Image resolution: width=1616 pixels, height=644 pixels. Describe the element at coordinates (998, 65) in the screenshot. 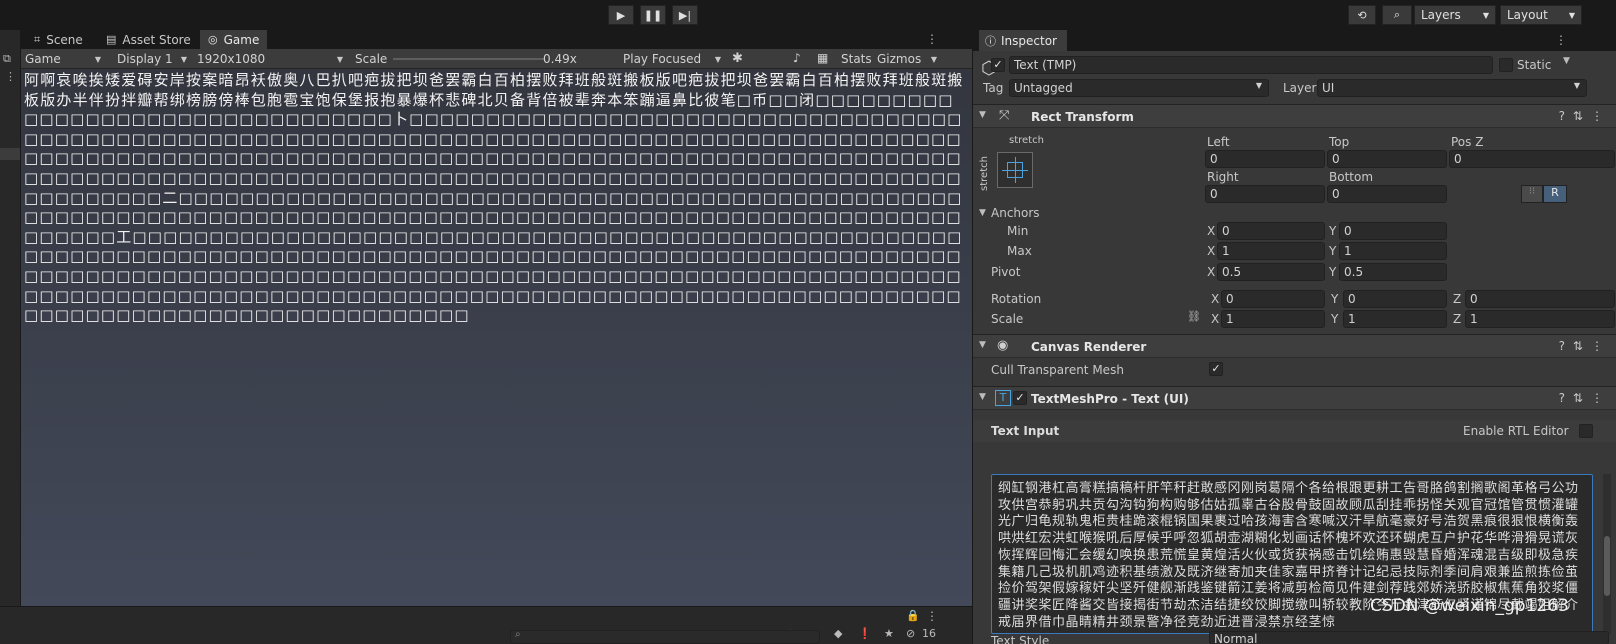

I see `active-checkbox: ✓` at that location.